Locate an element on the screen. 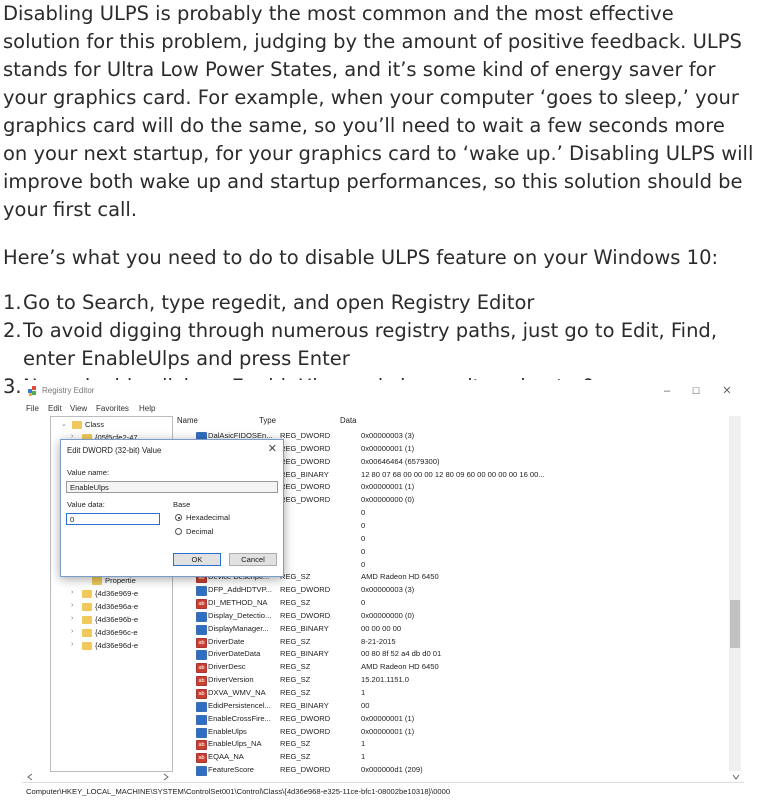 The height and width of the screenshot is (808, 761). registry-value-row: ab DriverDesc REG_SZ AMD Radeon HD 6450 is located at coordinates (470, 667).